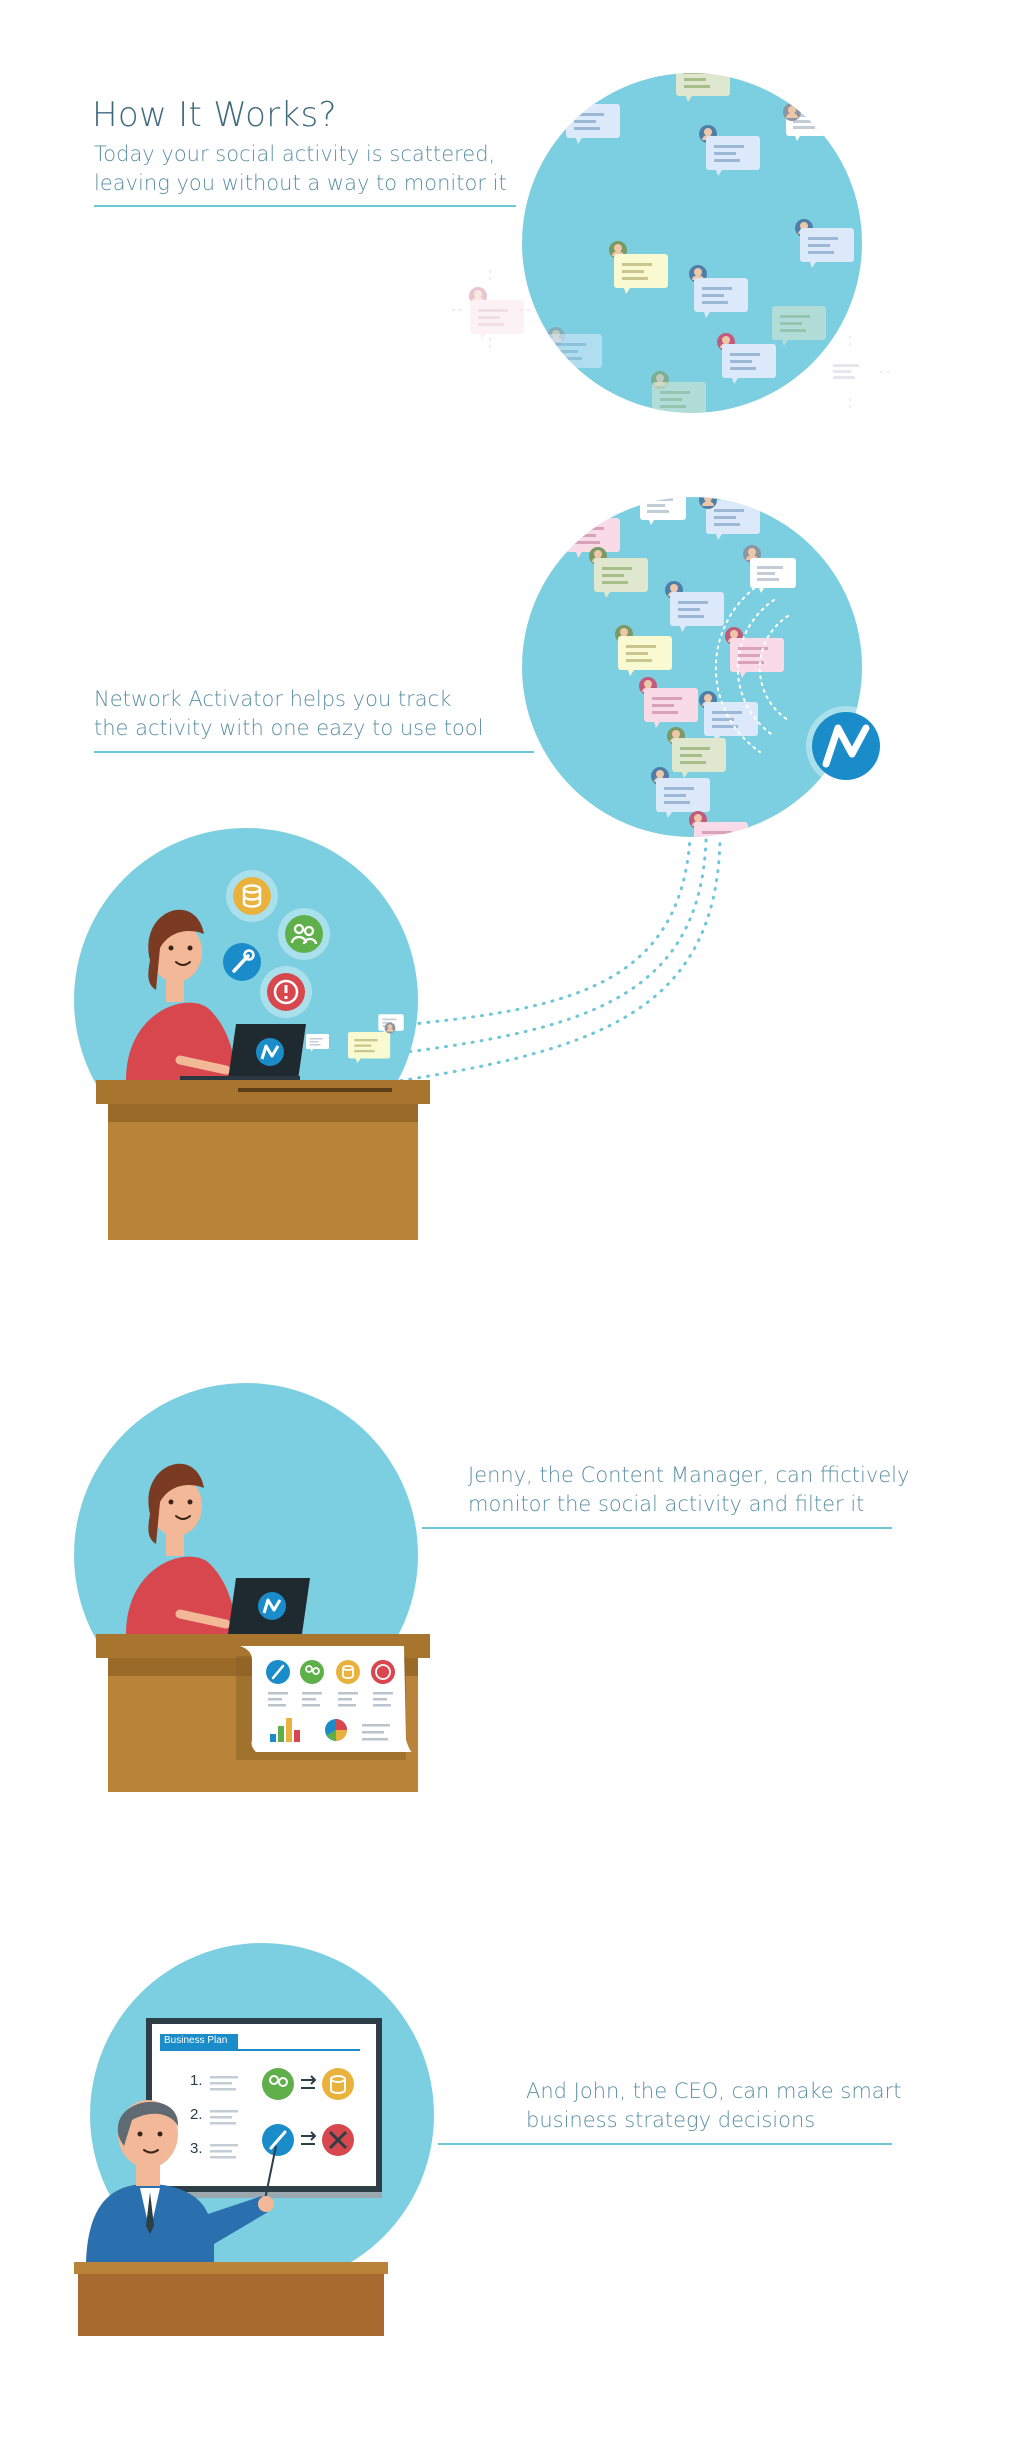 This screenshot has height=2457, width=1021. What do you see at coordinates (196, 2040) in the screenshot?
I see `board-title: Business Plan` at bounding box center [196, 2040].